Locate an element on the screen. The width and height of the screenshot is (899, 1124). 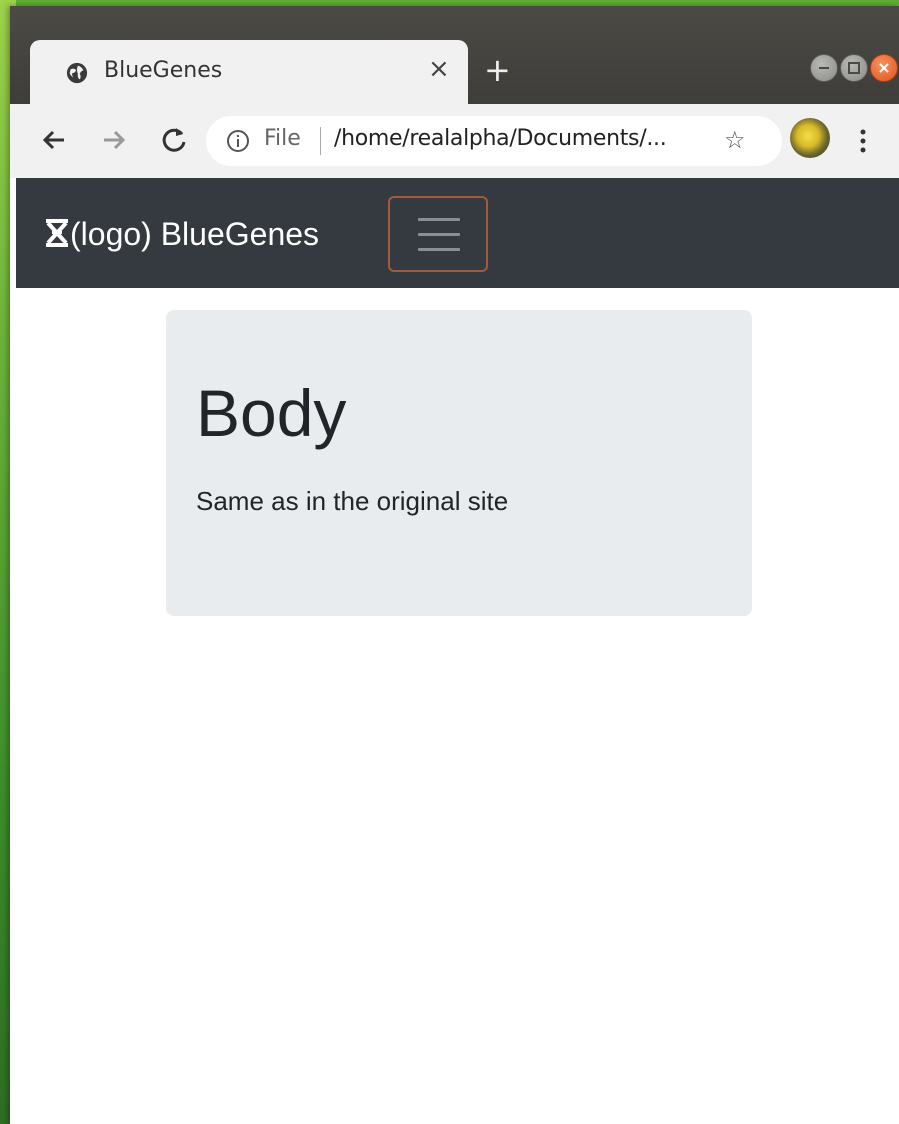
jumbotron-text: Same as in the original site is located at coordinates (352, 501).